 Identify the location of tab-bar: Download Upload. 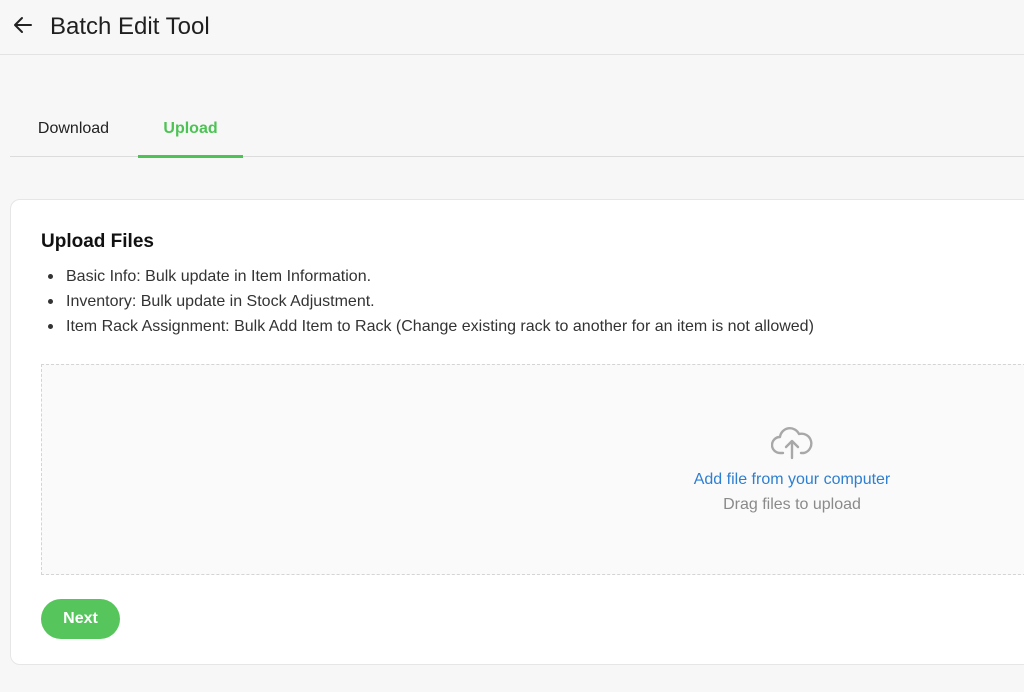
(517, 129).